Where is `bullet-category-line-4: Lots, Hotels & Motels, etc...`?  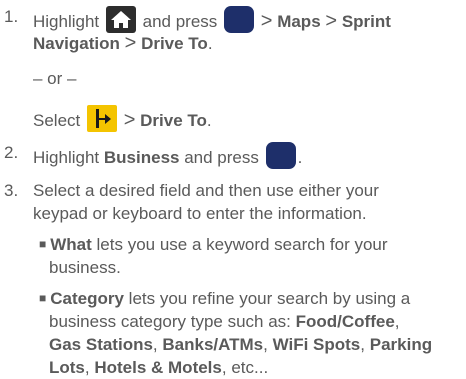
bullet-category-line-4: Lots, Hotels & Motels, etc... is located at coordinates (158, 368).